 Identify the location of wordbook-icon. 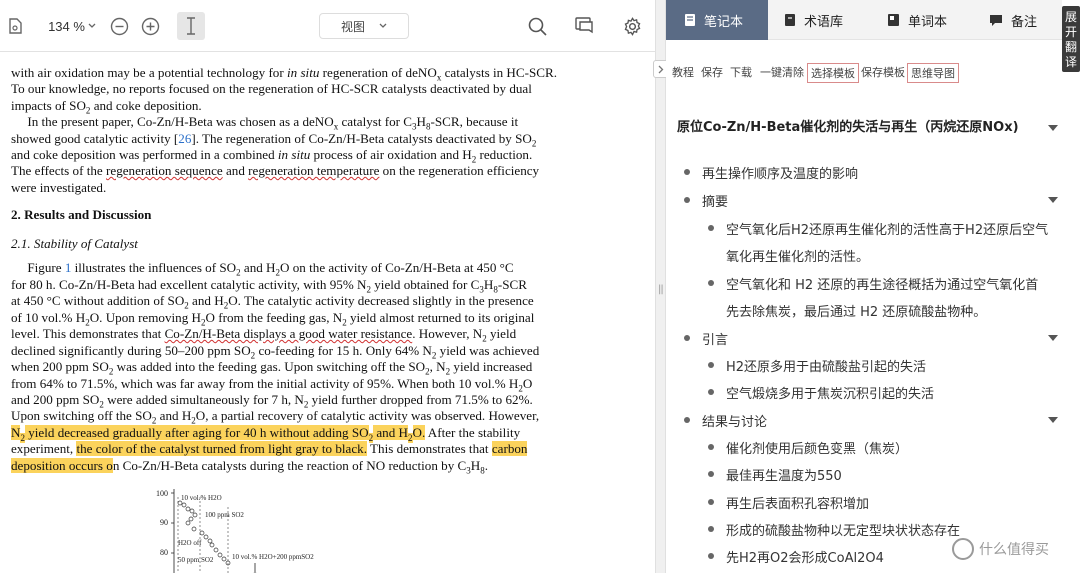
(893, 20).